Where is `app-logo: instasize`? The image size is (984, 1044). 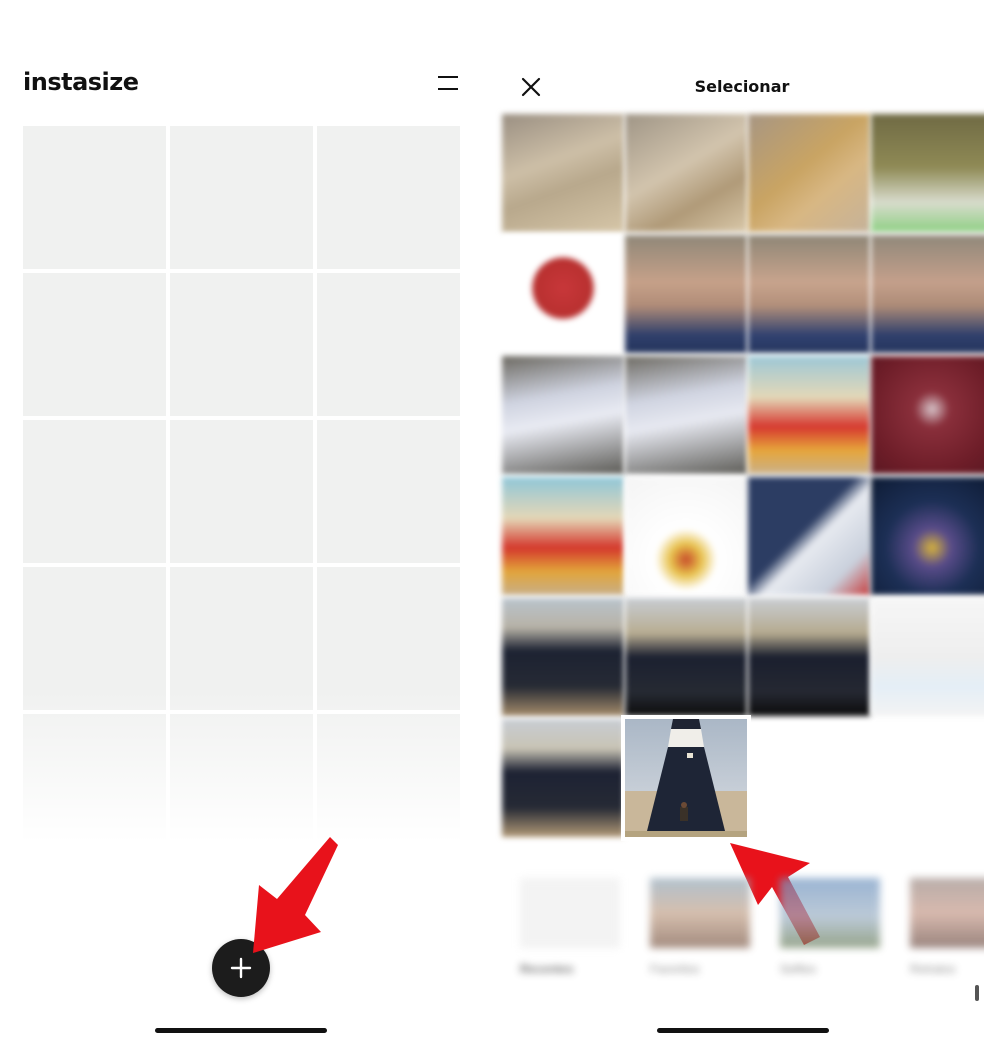 app-logo: instasize is located at coordinates (81, 82).